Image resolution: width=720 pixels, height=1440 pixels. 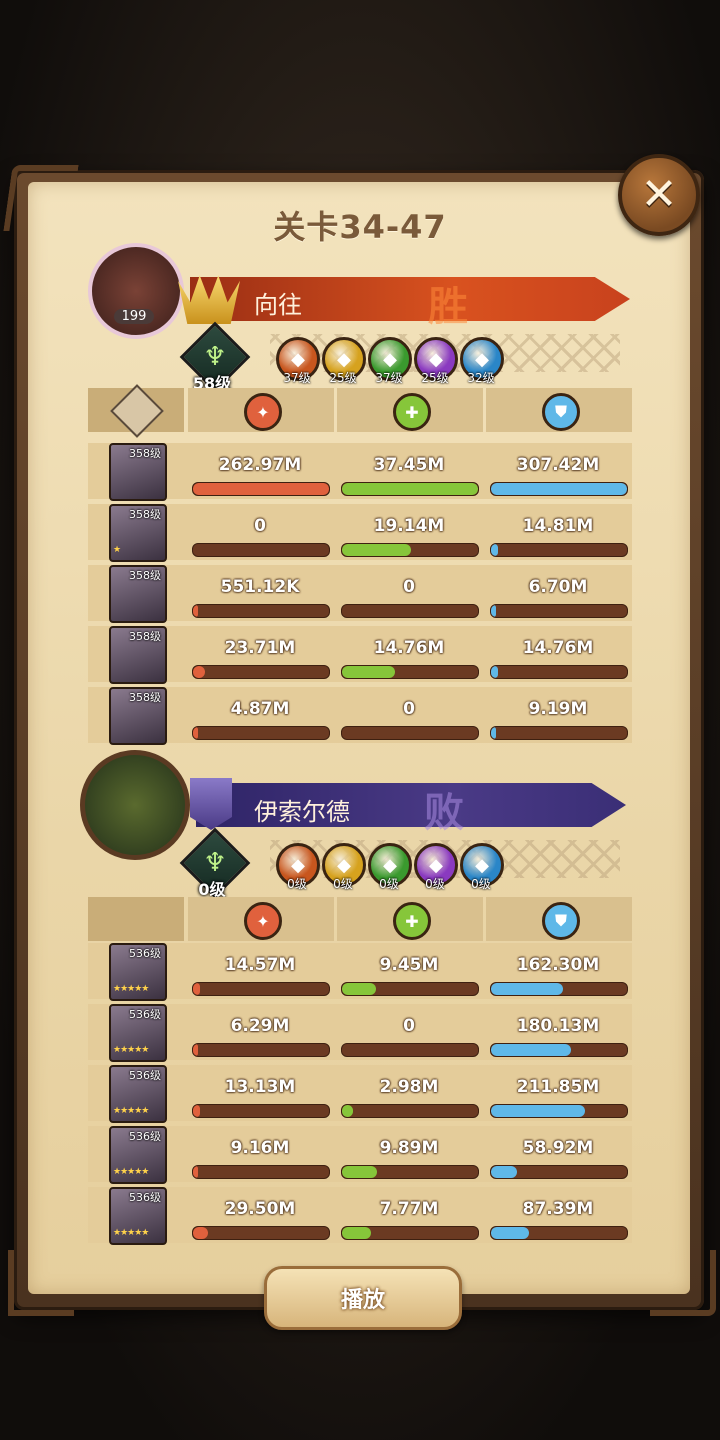 I want to click on damage-value: 551.12K, so click(x=260, y=587).